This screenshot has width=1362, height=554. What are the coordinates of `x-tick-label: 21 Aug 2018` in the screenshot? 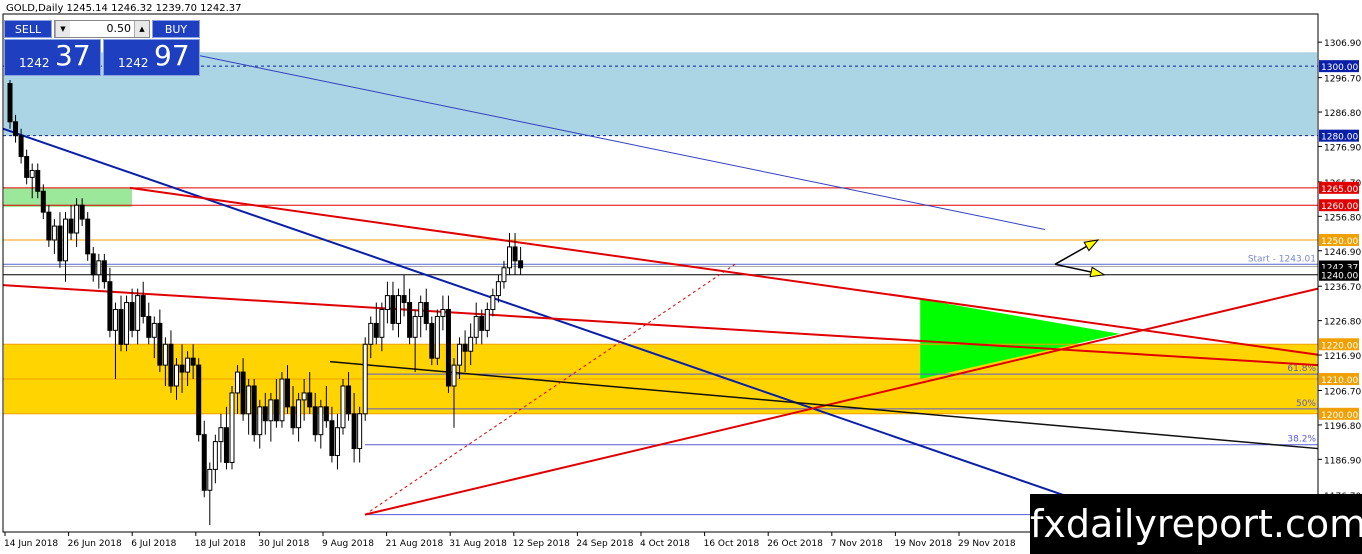 It's located at (415, 544).